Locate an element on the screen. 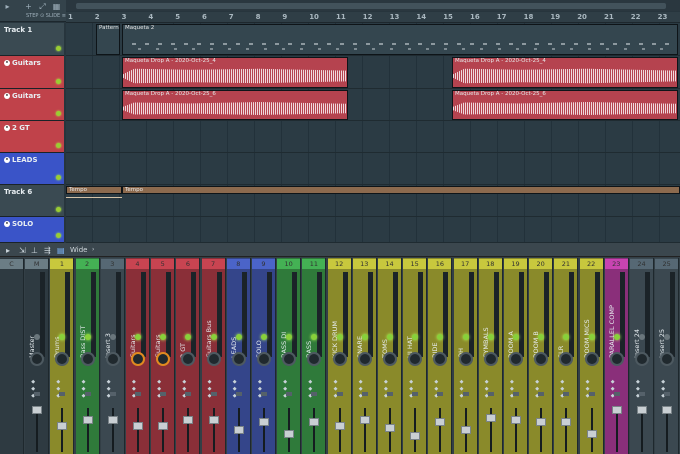  mixer-strip: 19 ROOM A ◆ ◆ ◆ is located at coordinates (516, 356).